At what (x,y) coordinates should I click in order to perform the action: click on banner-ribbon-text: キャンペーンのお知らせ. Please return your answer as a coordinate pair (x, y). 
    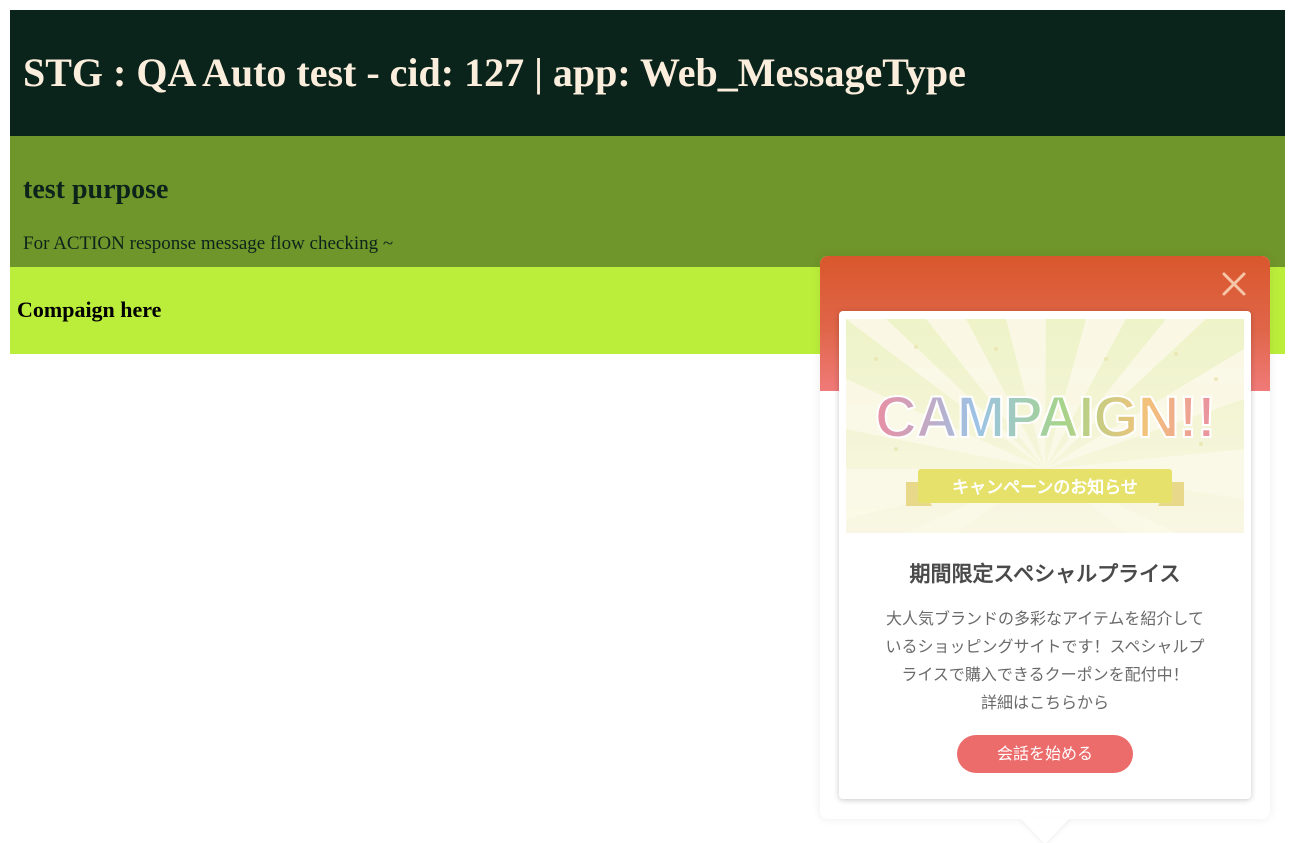
    Looking at the image, I should click on (1045, 487).